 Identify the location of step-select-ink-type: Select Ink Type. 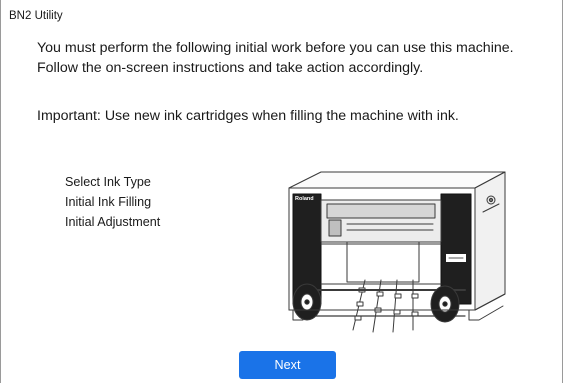
(108, 182).